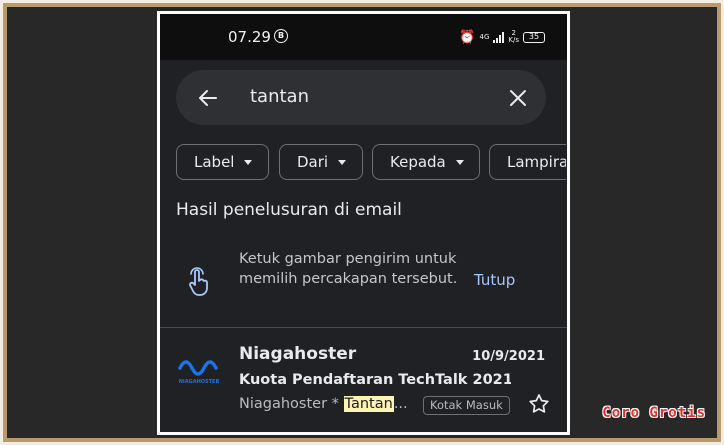 This screenshot has height=445, width=724. What do you see at coordinates (214, 162) in the screenshot?
I see `filter-chip-label-text: Label` at bounding box center [214, 162].